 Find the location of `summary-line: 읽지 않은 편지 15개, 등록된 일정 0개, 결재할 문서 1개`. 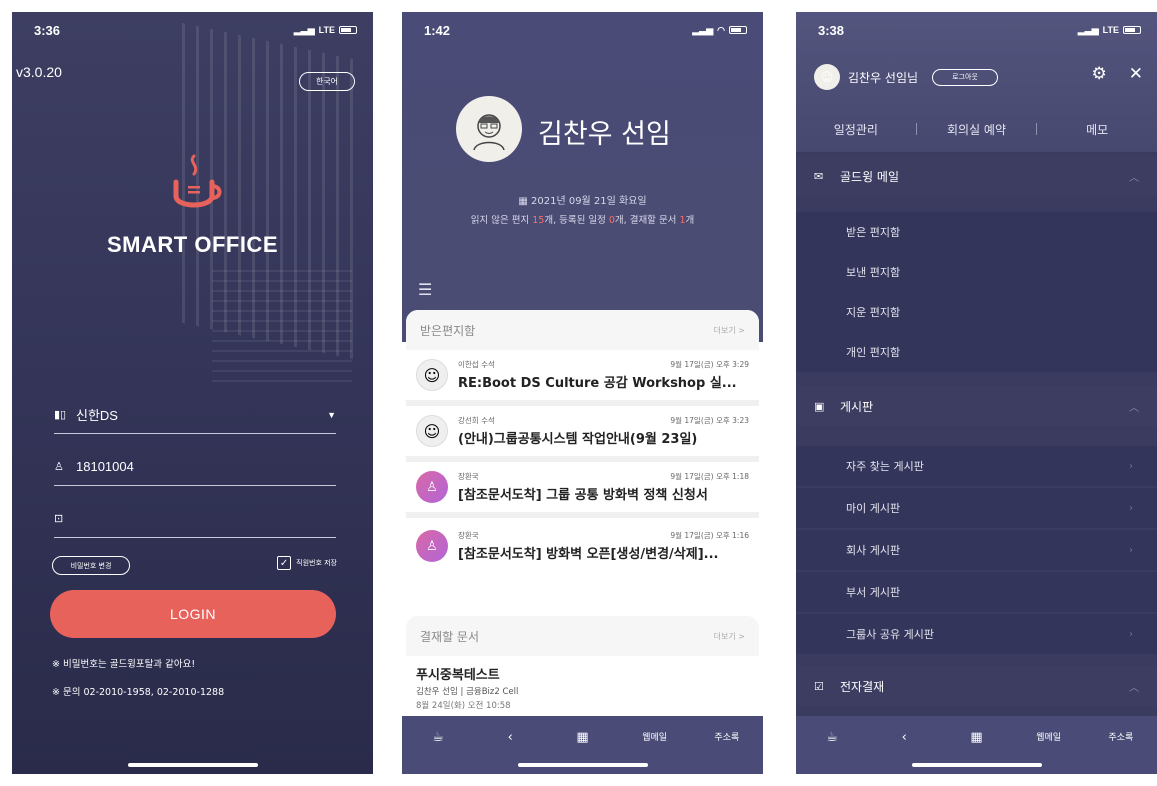

summary-line: 읽지 않은 편지 15개, 등록된 일정 0개, 결재할 문서 1개 is located at coordinates (582, 219).